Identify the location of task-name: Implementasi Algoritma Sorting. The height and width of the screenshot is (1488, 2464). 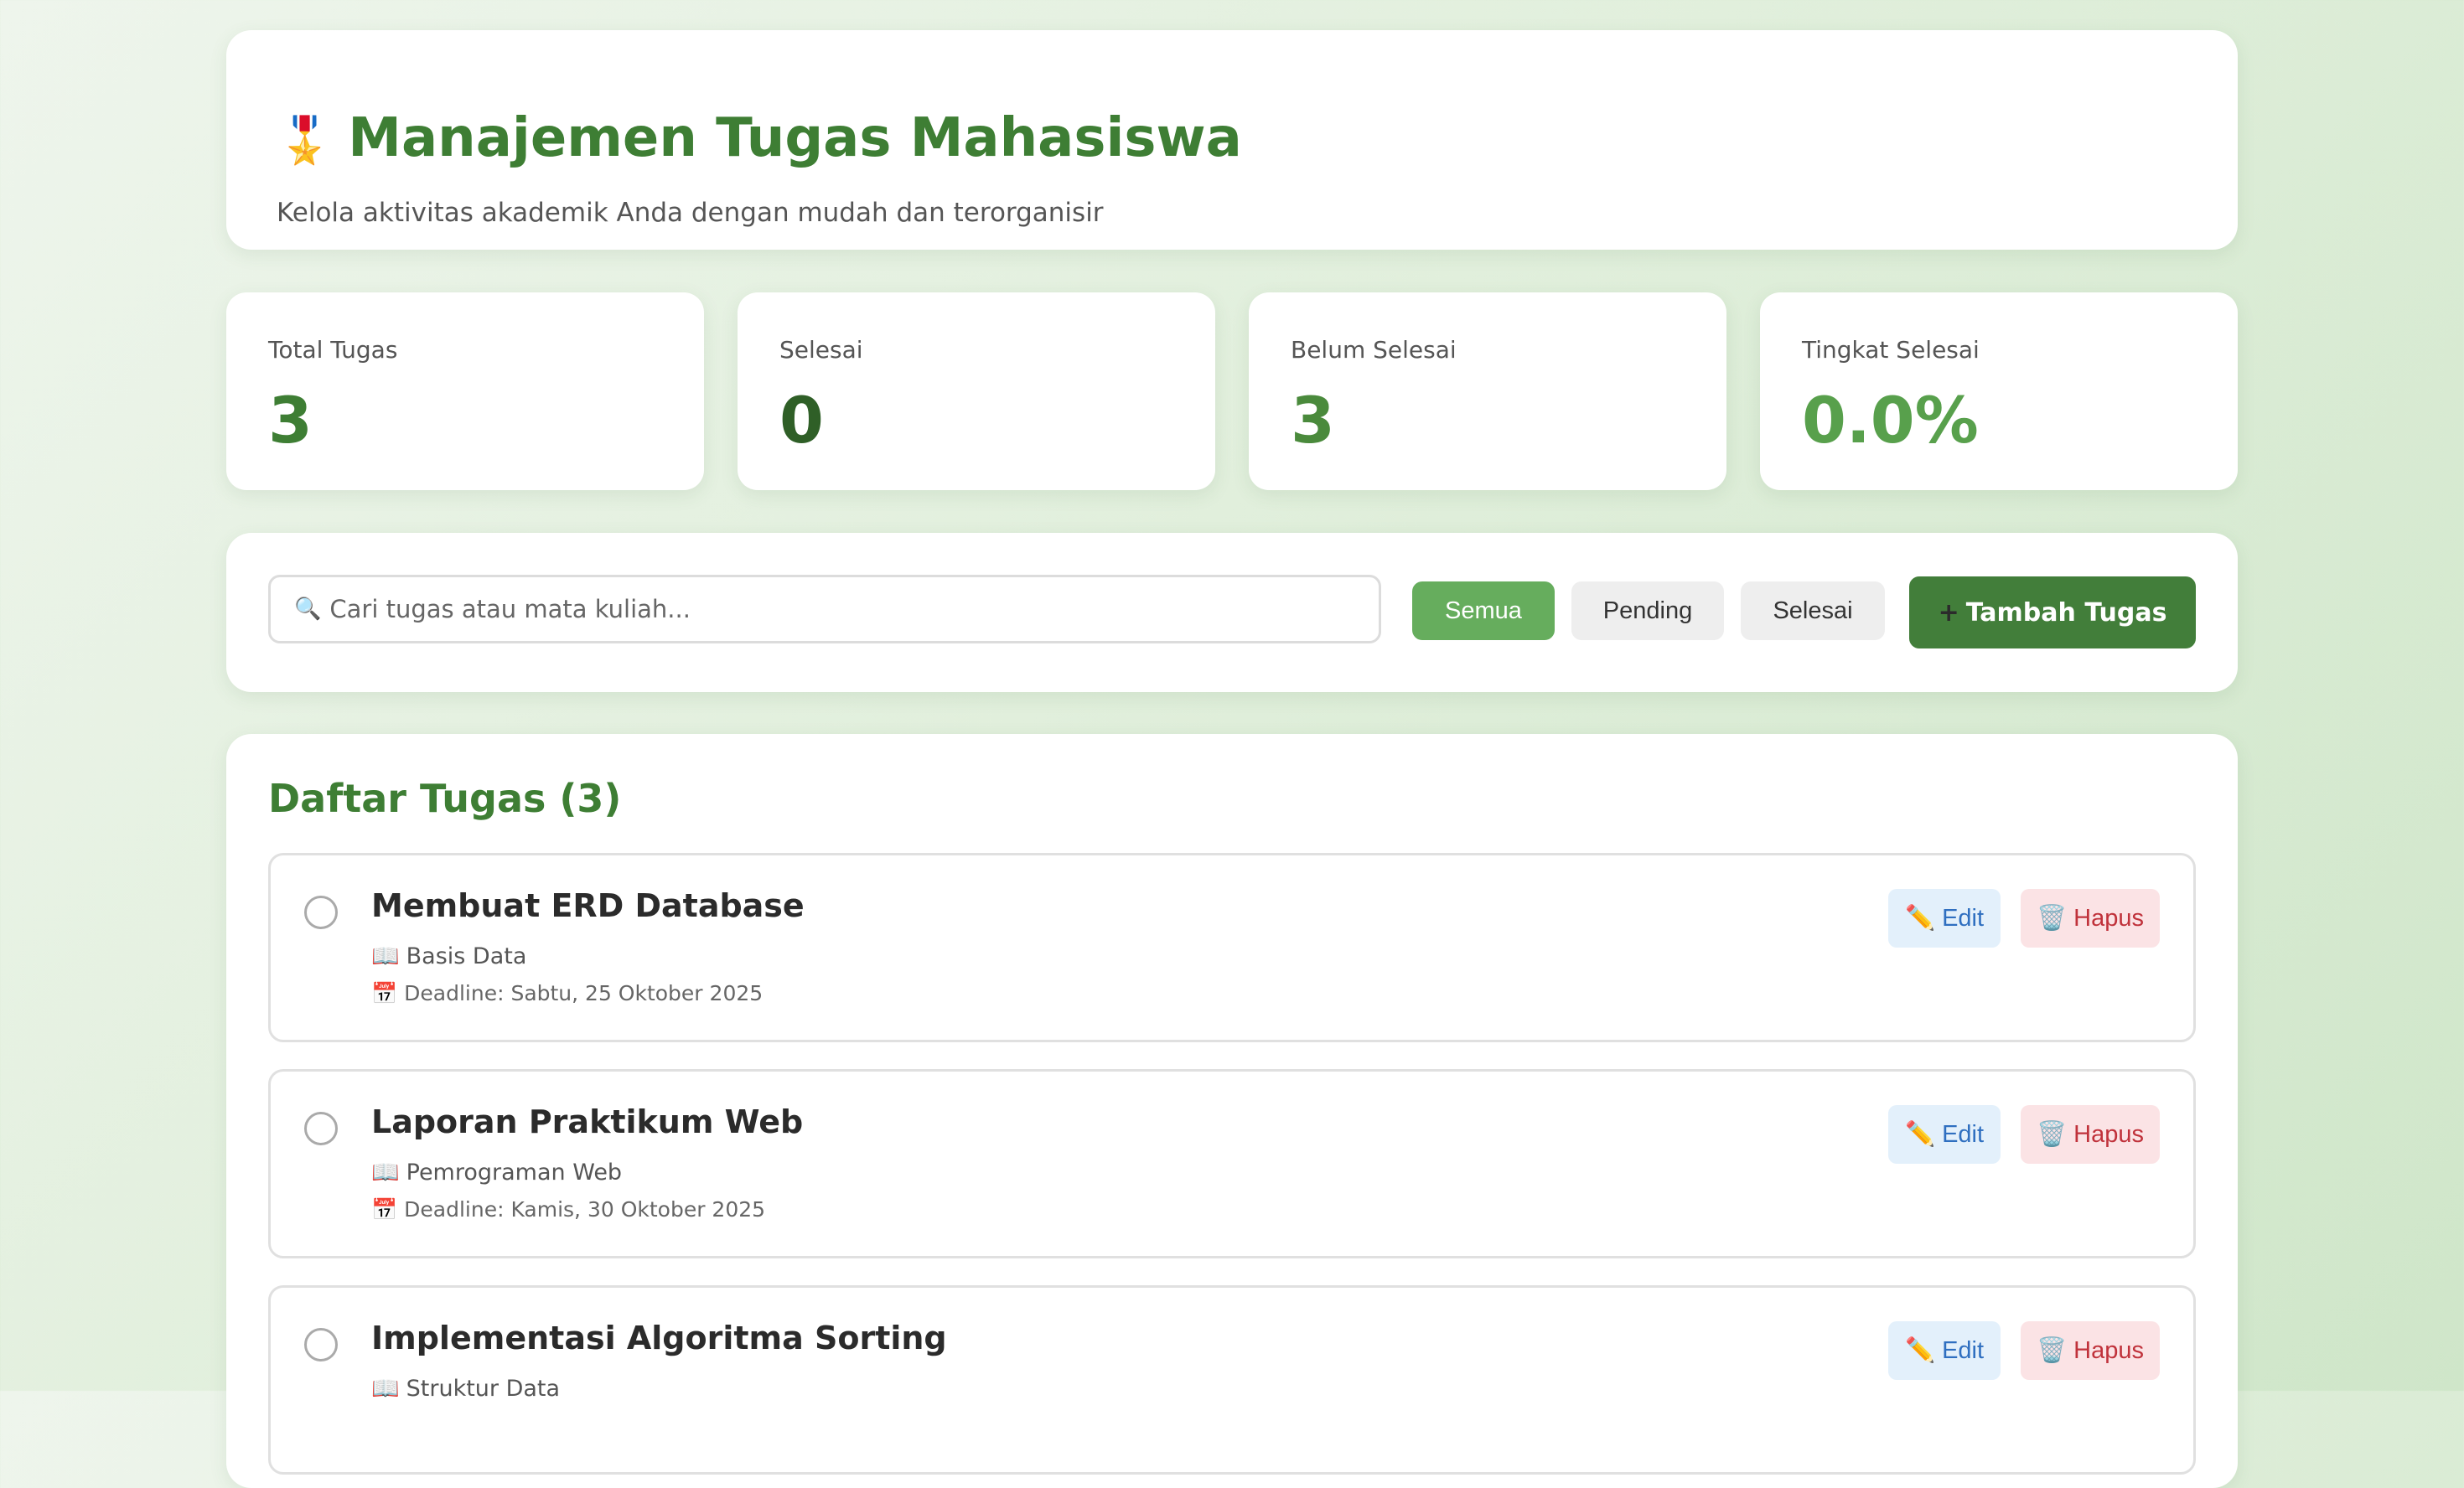
(659, 1338).